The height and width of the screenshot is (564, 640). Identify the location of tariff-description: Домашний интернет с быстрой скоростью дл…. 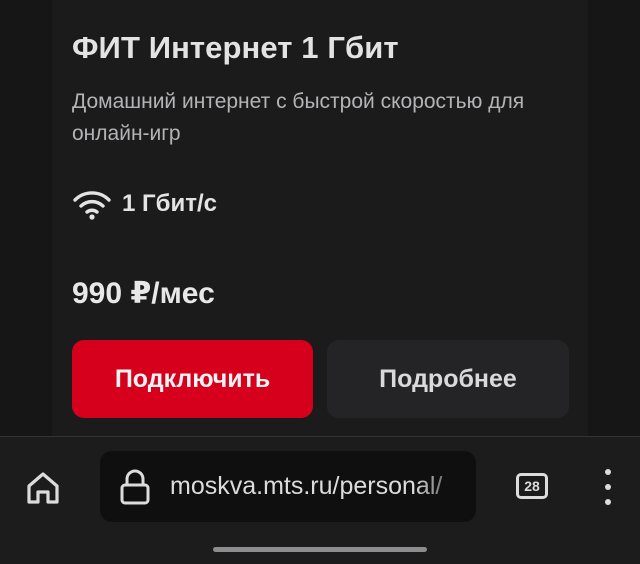
(298, 117).